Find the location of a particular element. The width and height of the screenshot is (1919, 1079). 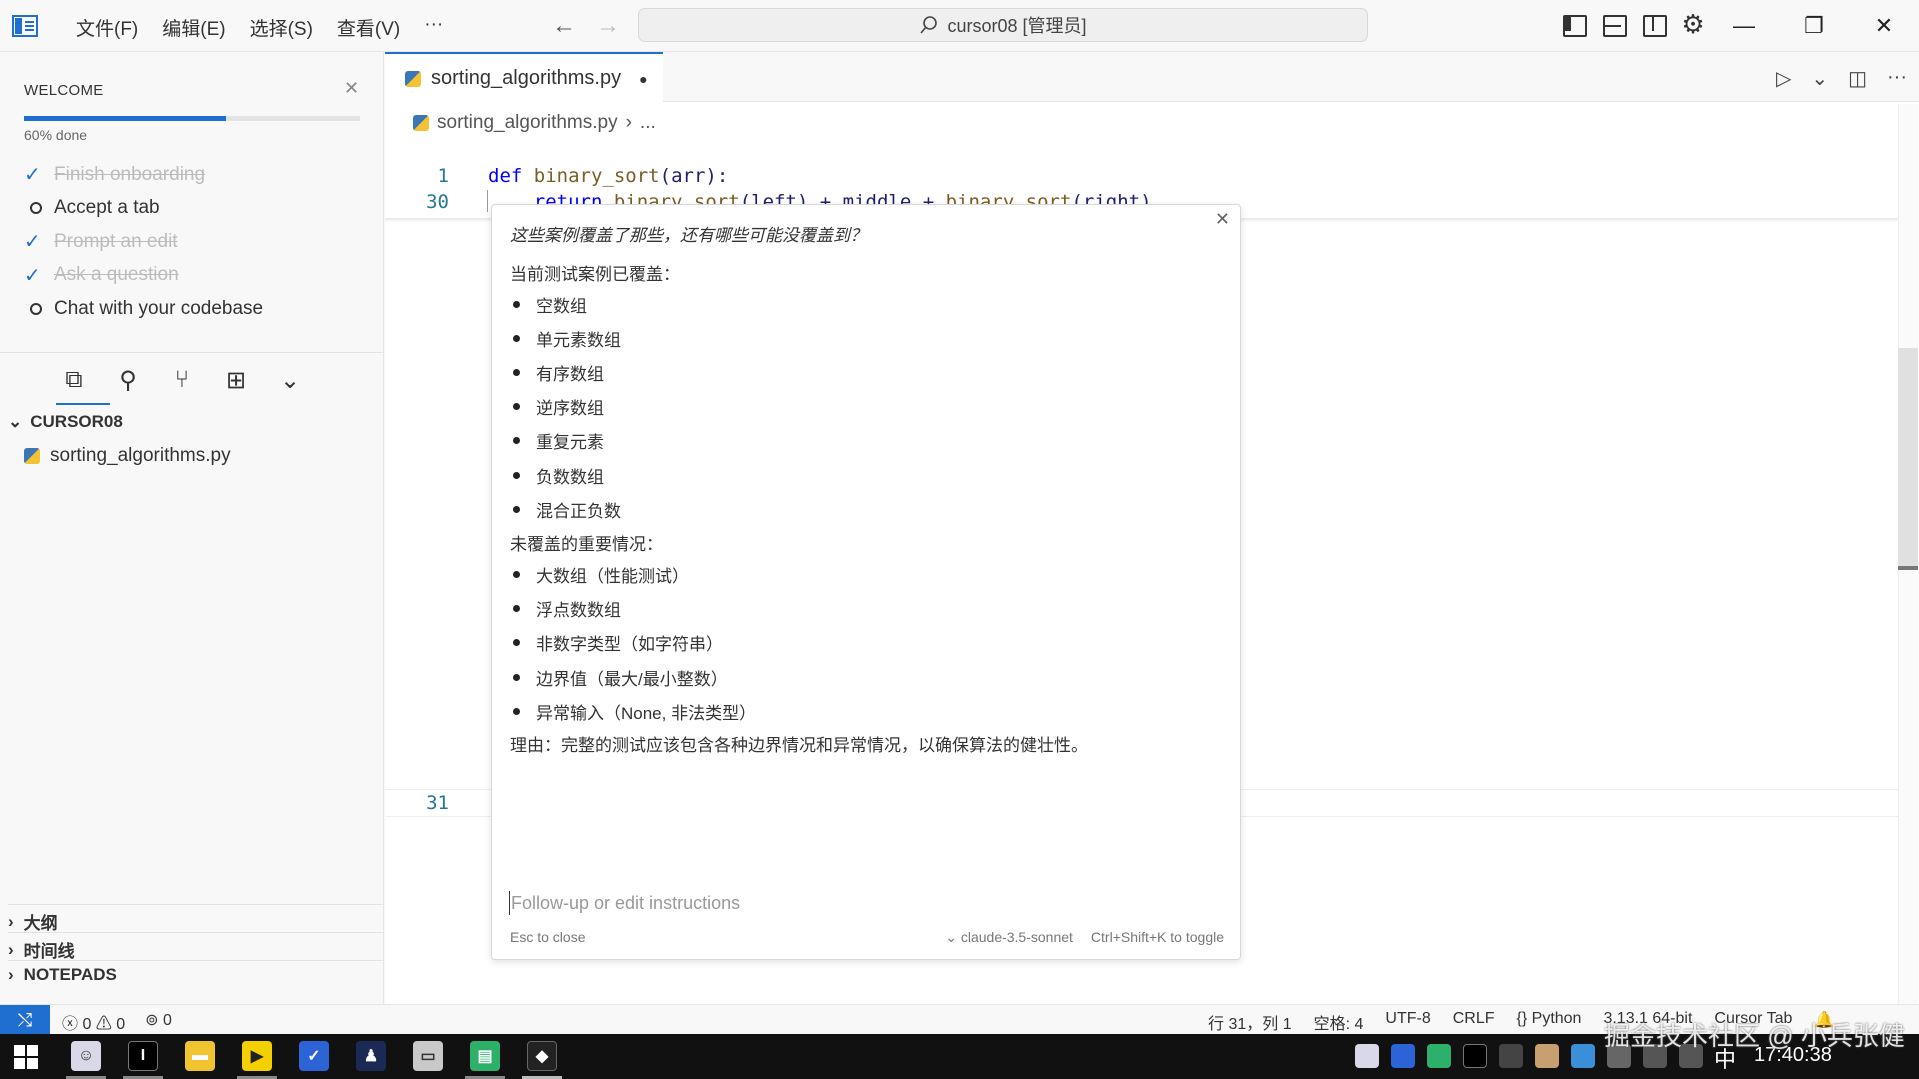

toggle-panel-icon is located at coordinates (1613, 24).